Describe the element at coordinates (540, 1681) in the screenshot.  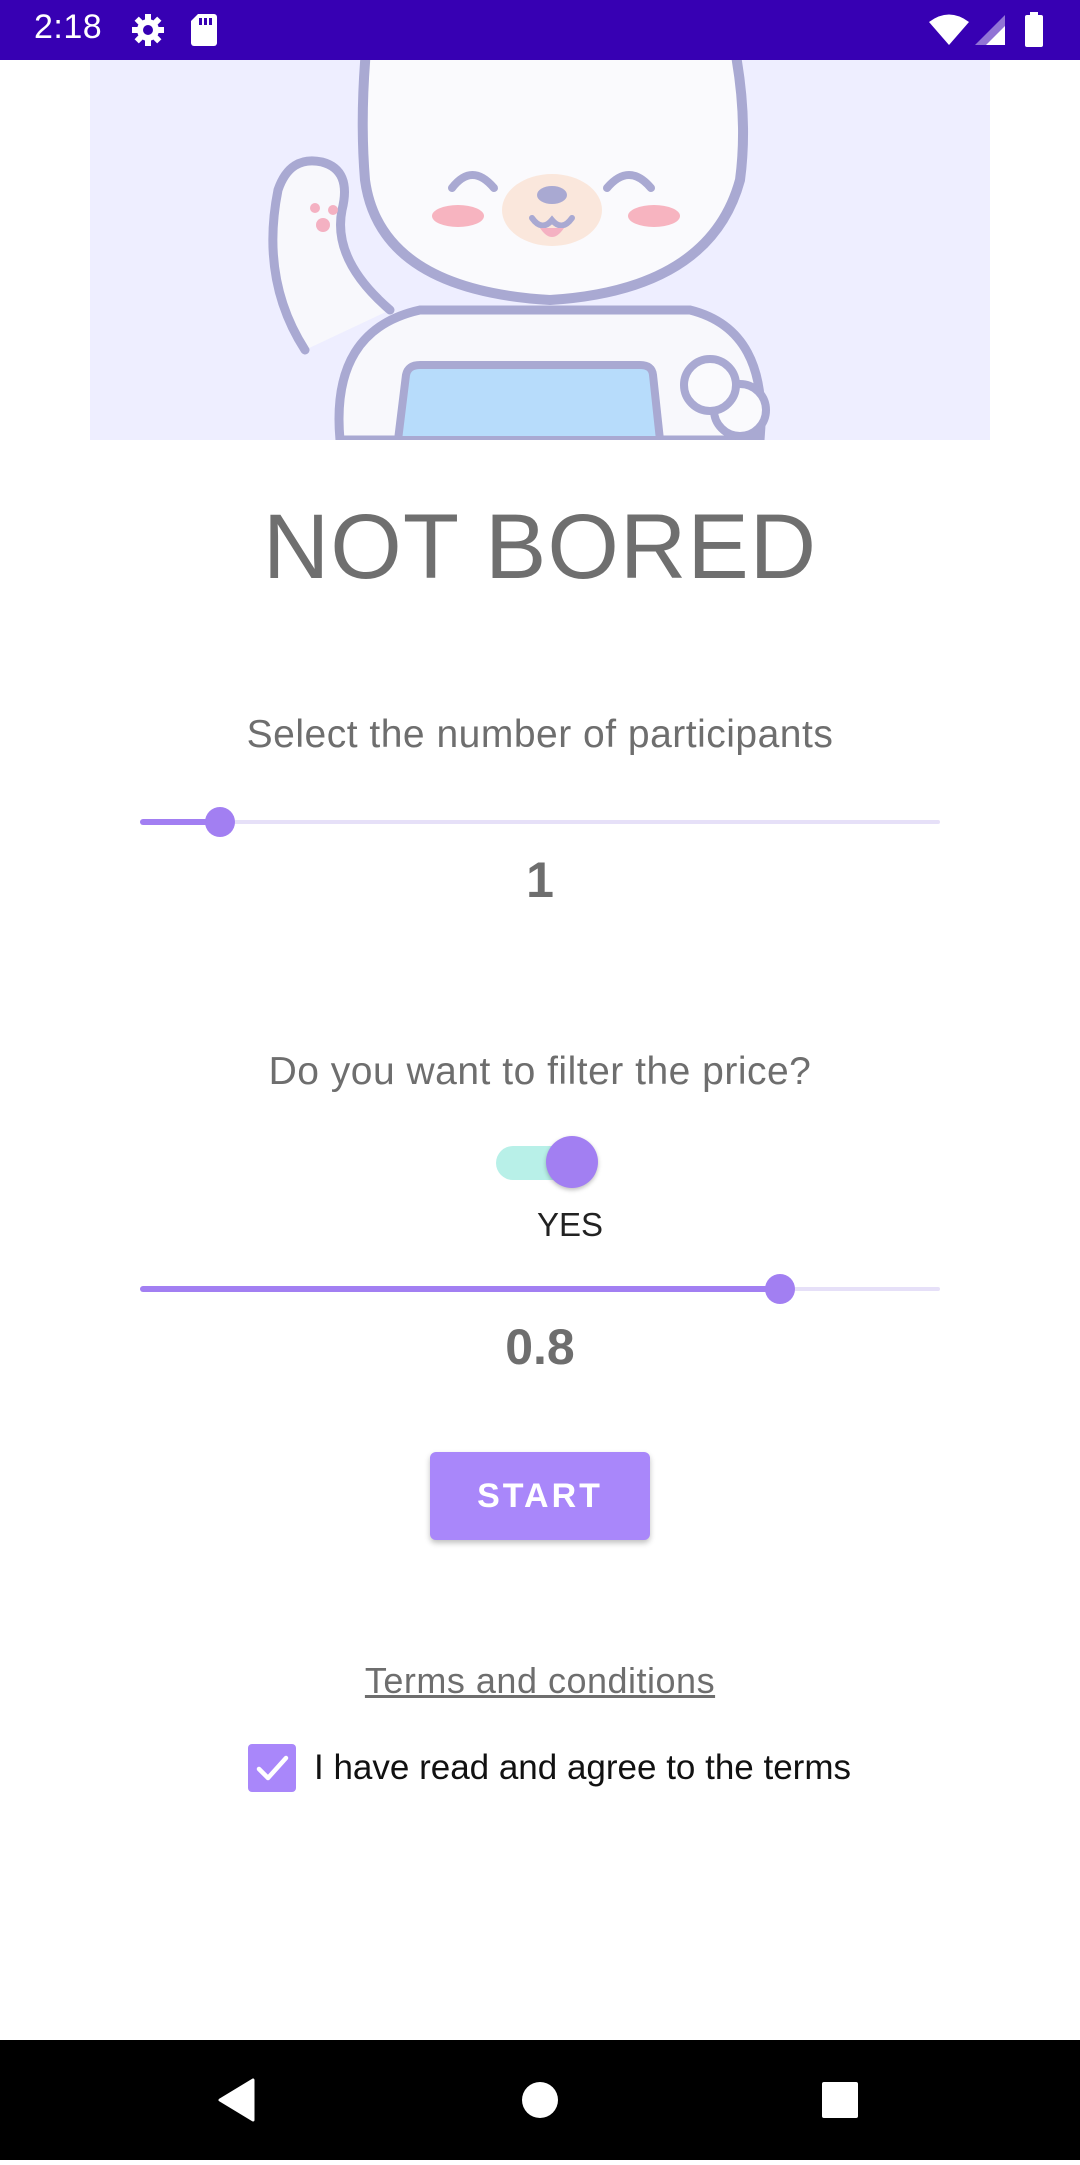
I see `terms-link: Terms and conditions` at that location.